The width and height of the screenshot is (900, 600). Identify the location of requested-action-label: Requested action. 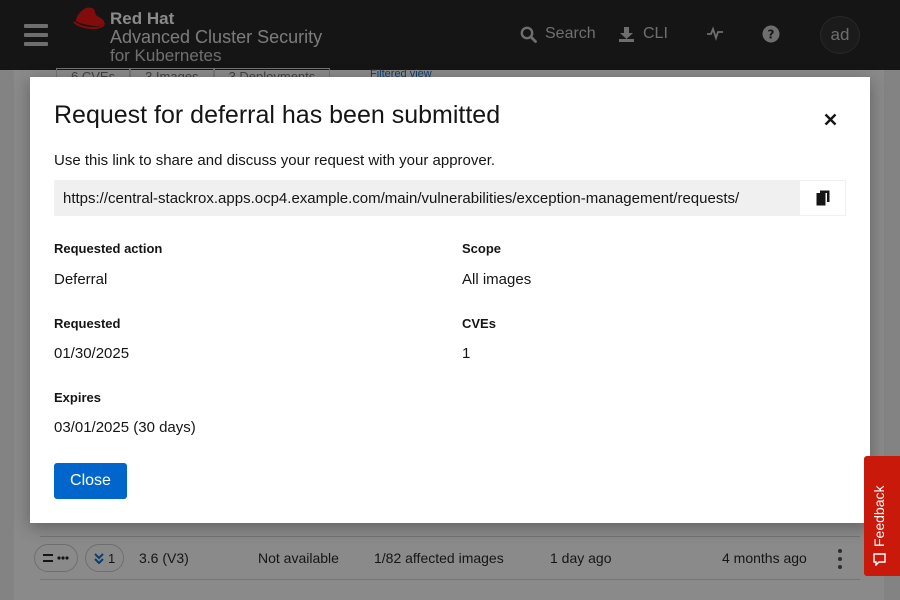
(108, 248).